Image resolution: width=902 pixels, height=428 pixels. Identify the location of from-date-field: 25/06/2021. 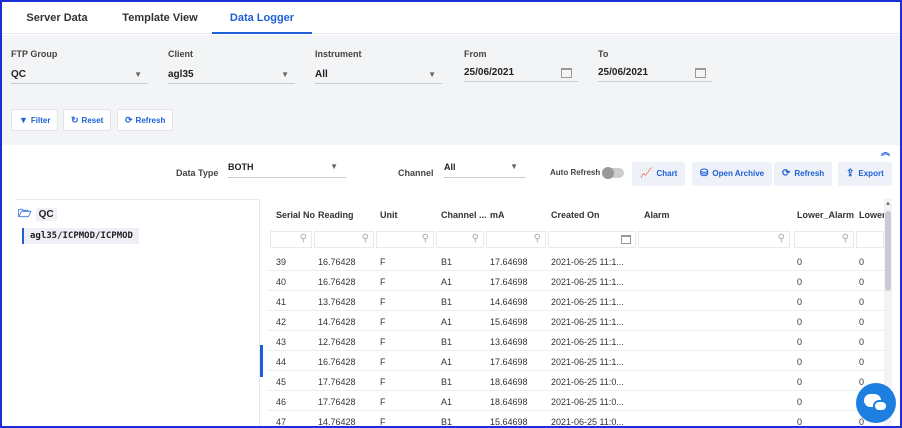
(521, 73).